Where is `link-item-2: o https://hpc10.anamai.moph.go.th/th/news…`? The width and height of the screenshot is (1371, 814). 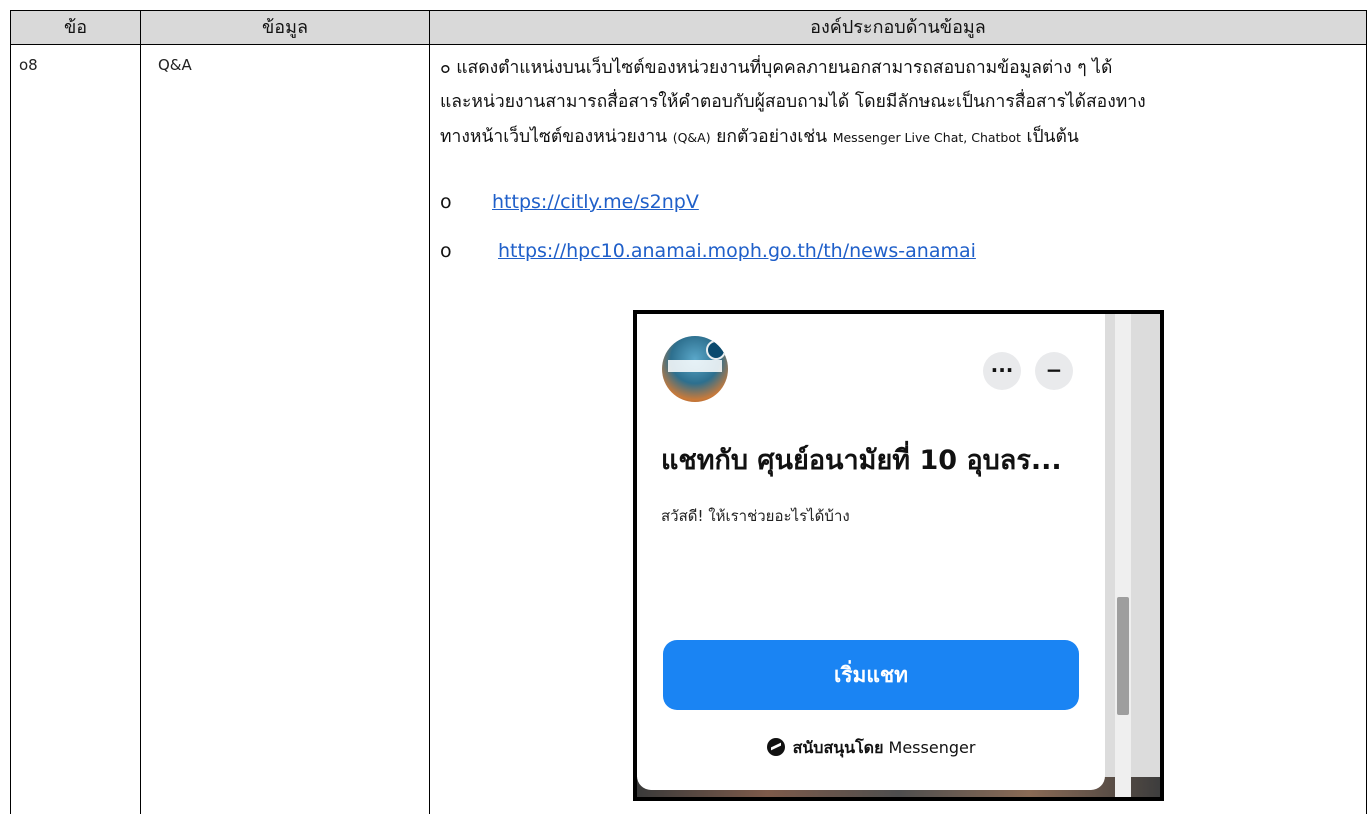 link-item-2: o https://hpc10.anamai.moph.go.th/th/news… is located at coordinates (708, 251).